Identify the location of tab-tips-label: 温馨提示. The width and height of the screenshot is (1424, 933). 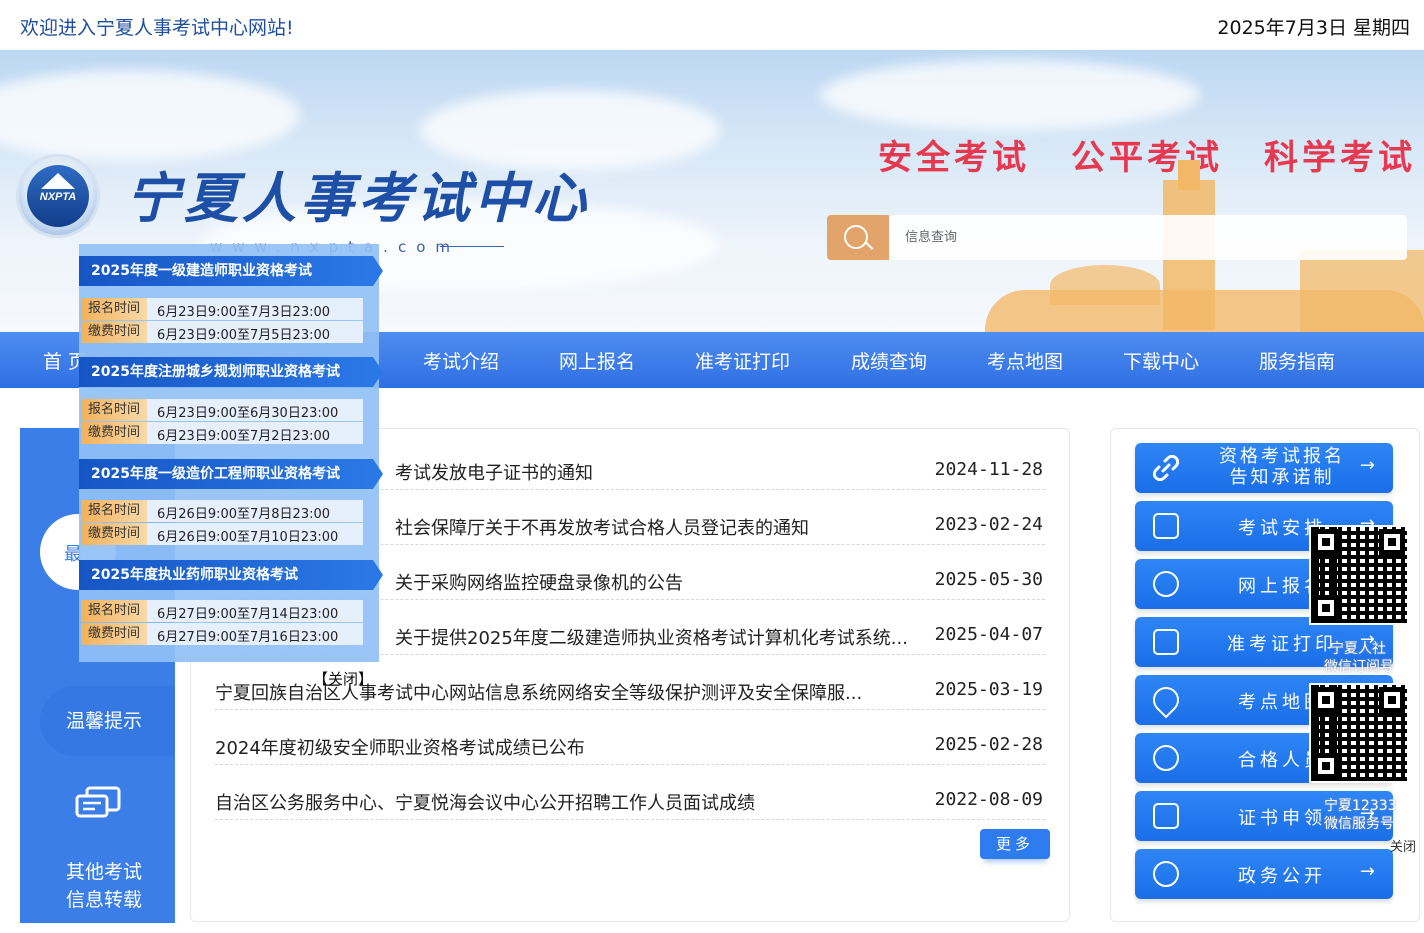
(104, 721).